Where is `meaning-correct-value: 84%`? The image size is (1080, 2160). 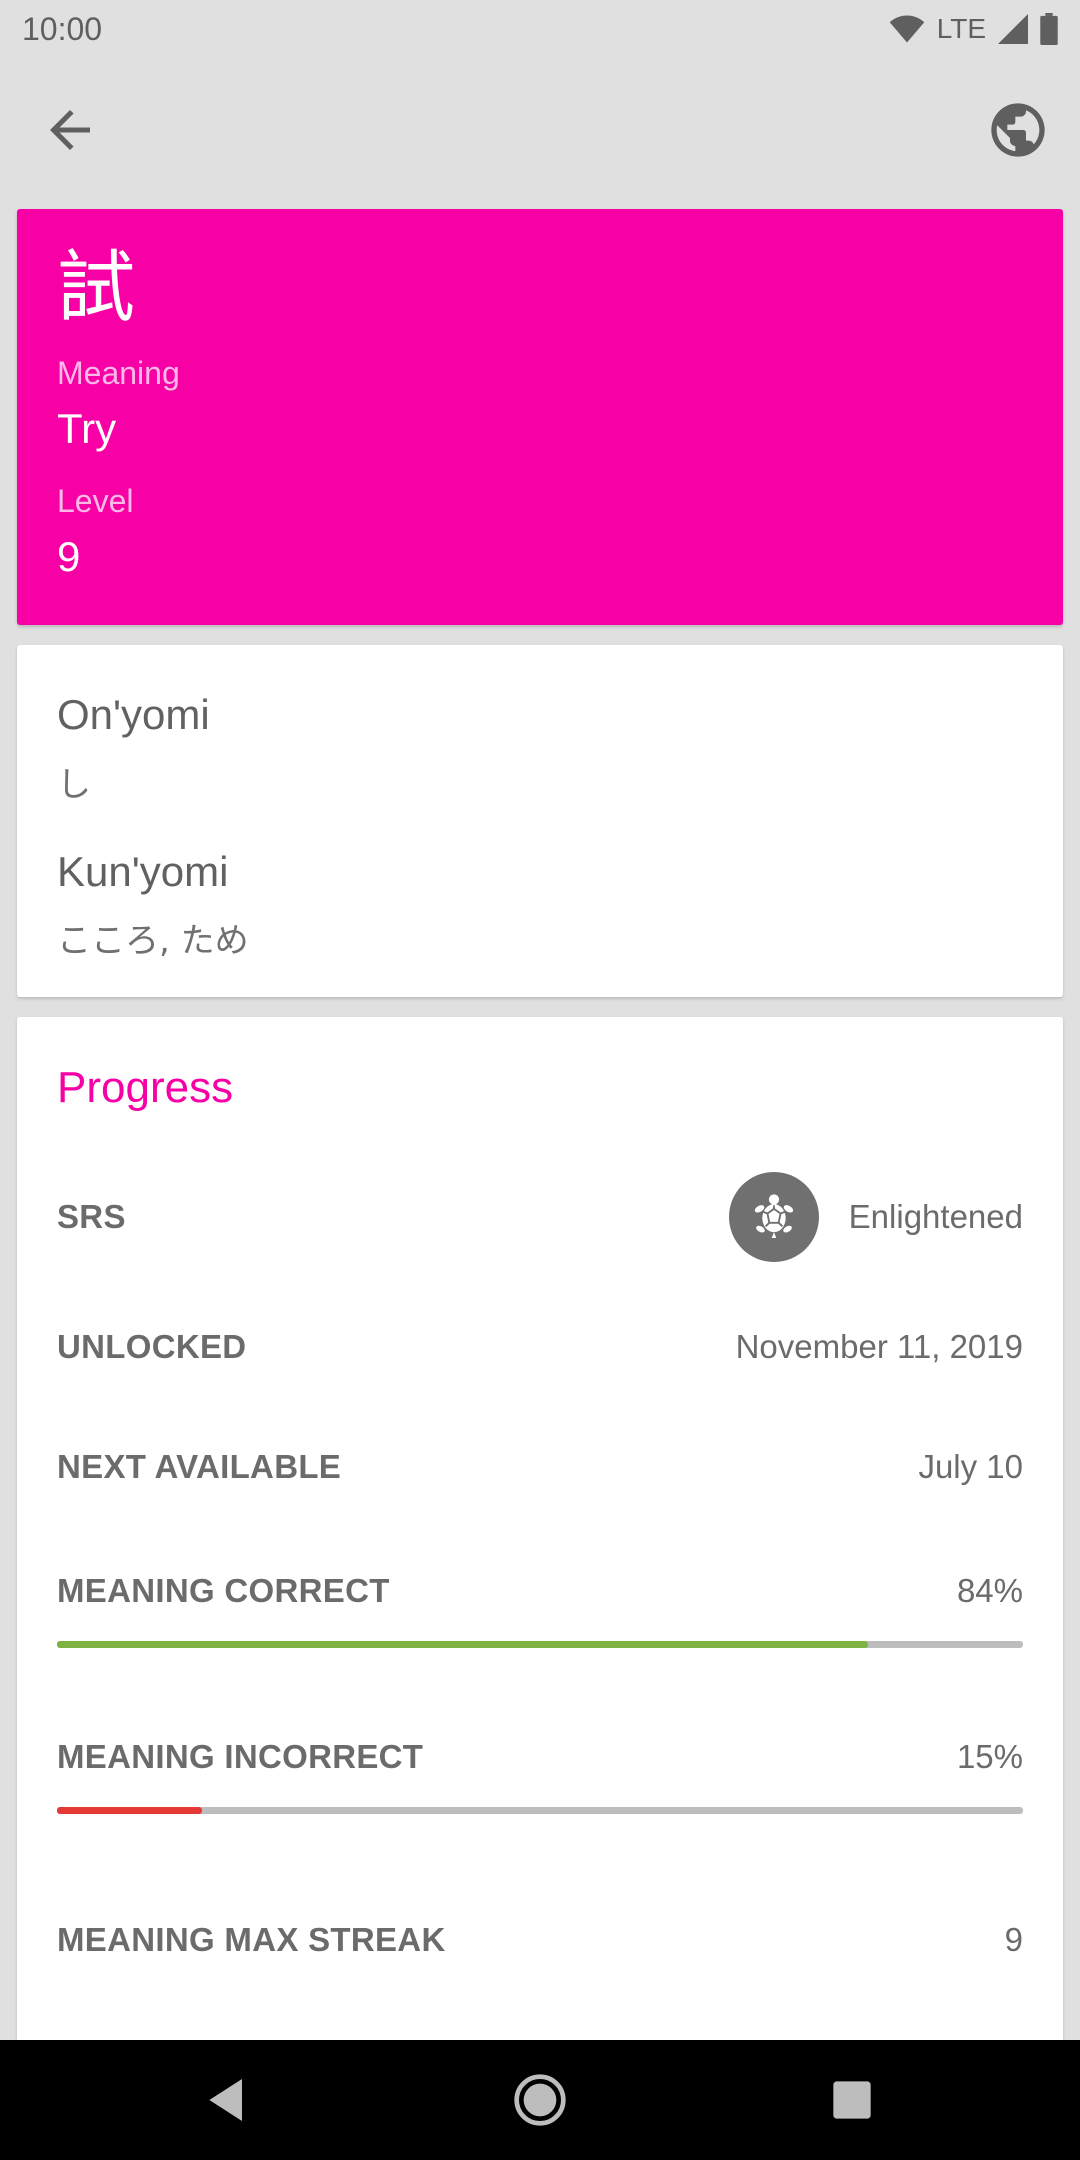 meaning-correct-value: 84% is located at coordinates (989, 1590).